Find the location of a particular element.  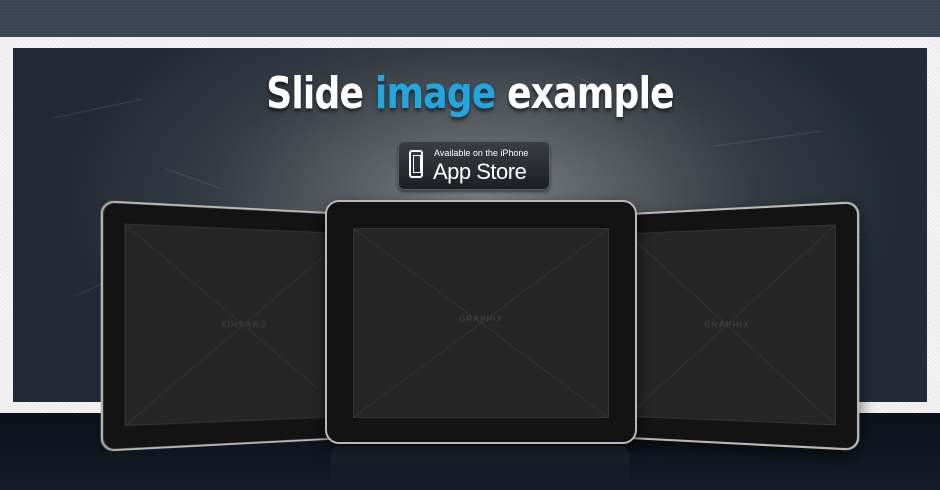

tablet-left-screen: GRAPHIX is located at coordinates (238, 325).